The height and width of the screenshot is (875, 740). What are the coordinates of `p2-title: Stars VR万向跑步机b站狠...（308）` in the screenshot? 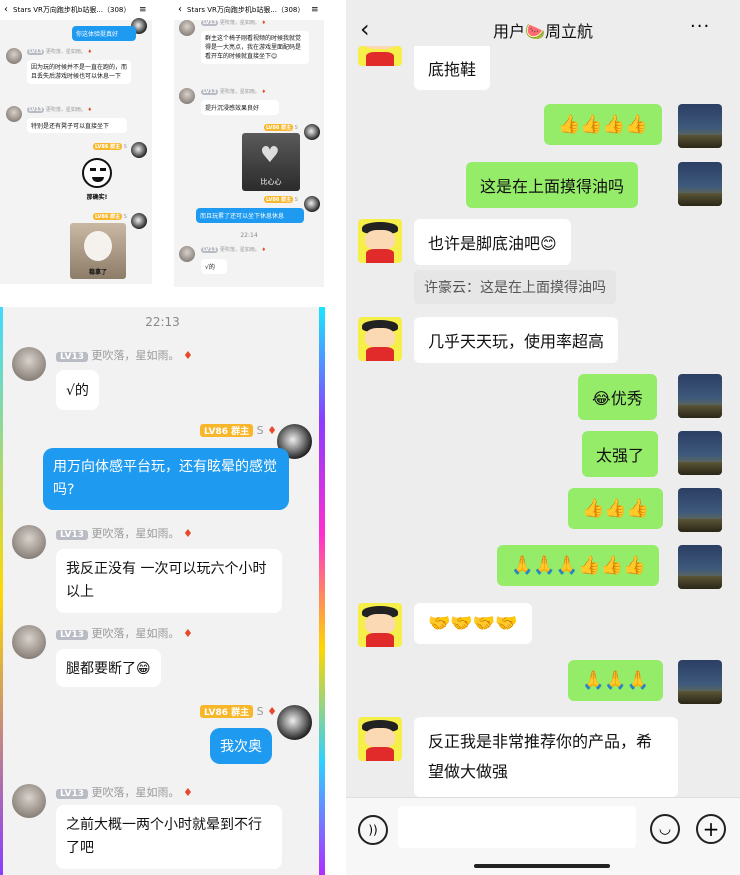 It's located at (246, 10).